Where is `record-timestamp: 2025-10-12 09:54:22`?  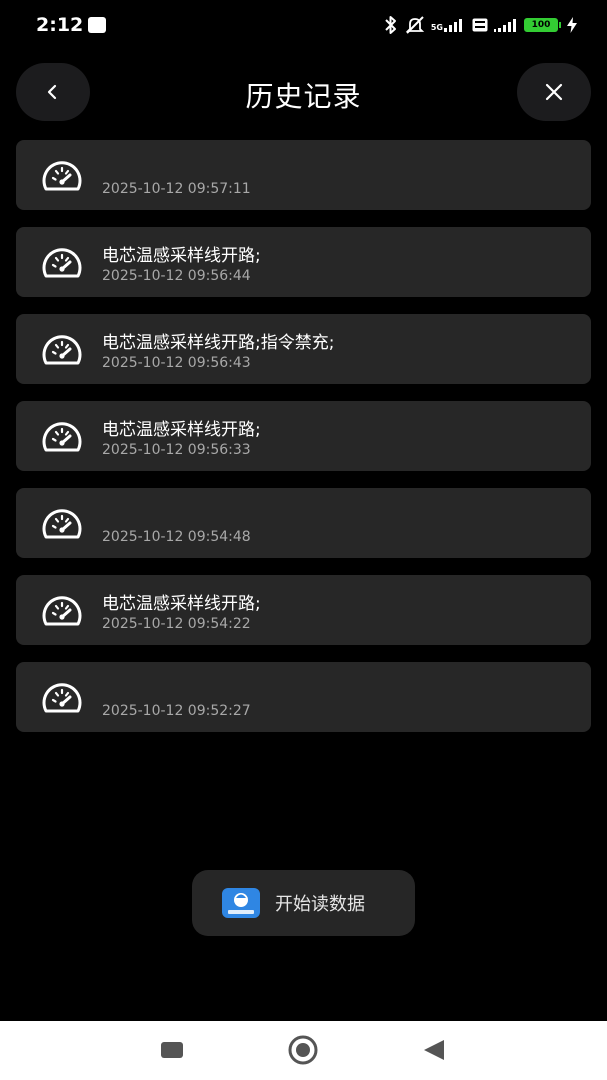
record-timestamp: 2025-10-12 09:54:22 is located at coordinates (176, 624).